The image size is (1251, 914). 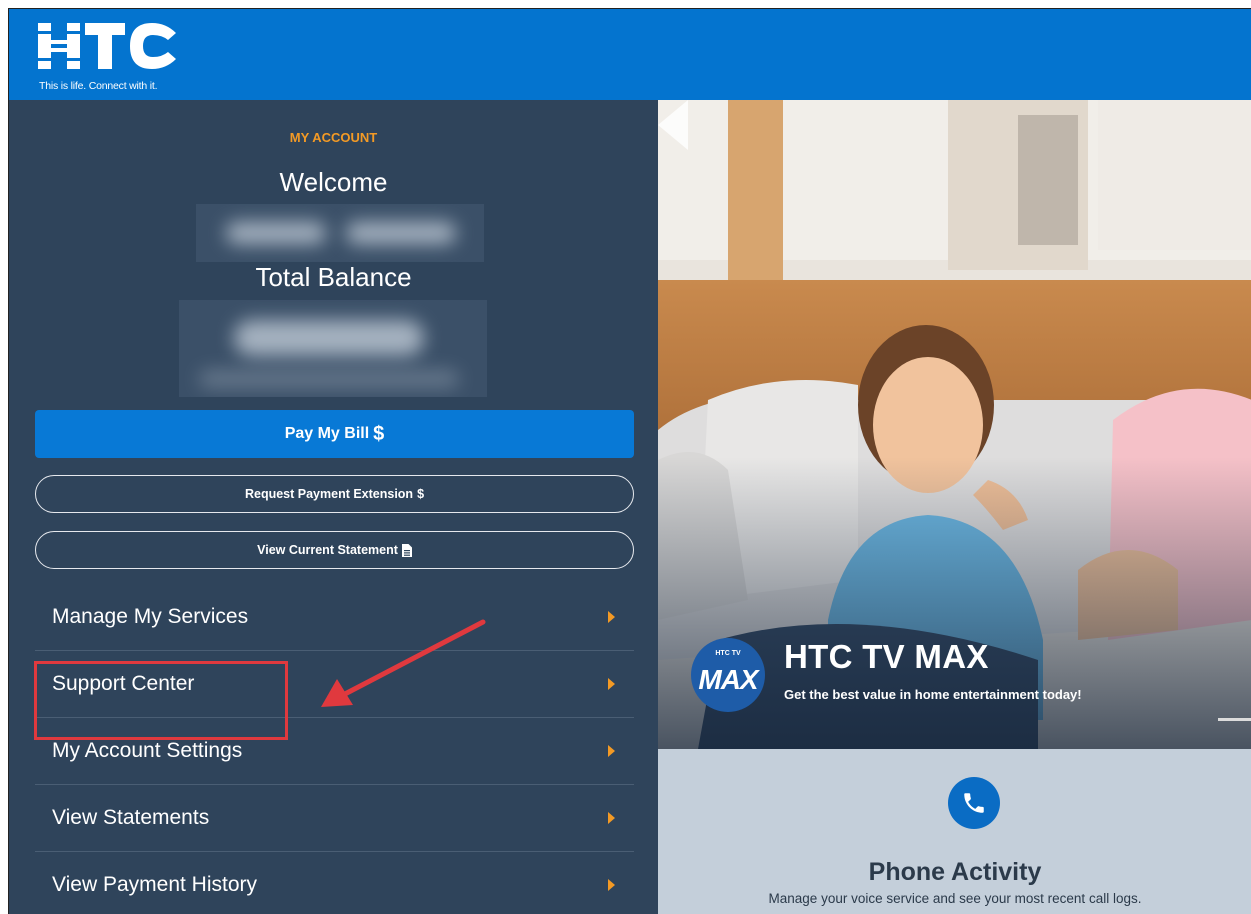 I want to click on badge-small-text: HTC TV, so click(x=728, y=653).